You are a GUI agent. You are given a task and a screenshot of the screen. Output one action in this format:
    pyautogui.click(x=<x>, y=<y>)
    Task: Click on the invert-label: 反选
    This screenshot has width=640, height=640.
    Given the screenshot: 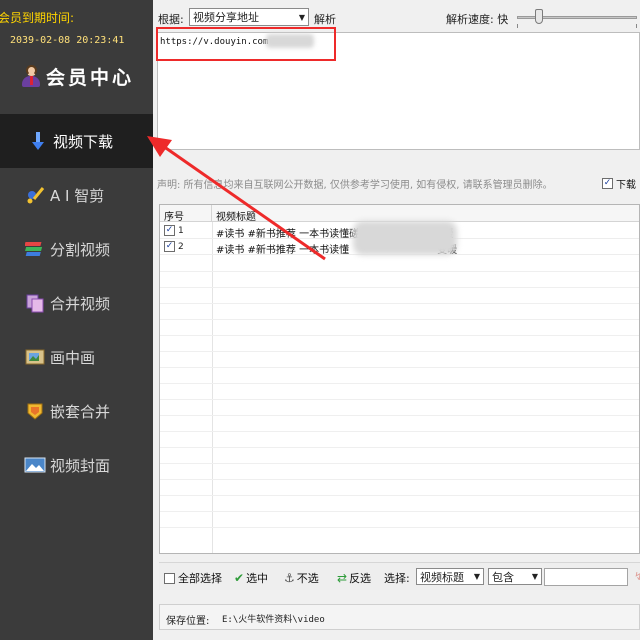 What is the action you would take?
    pyautogui.click(x=360, y=578)
    